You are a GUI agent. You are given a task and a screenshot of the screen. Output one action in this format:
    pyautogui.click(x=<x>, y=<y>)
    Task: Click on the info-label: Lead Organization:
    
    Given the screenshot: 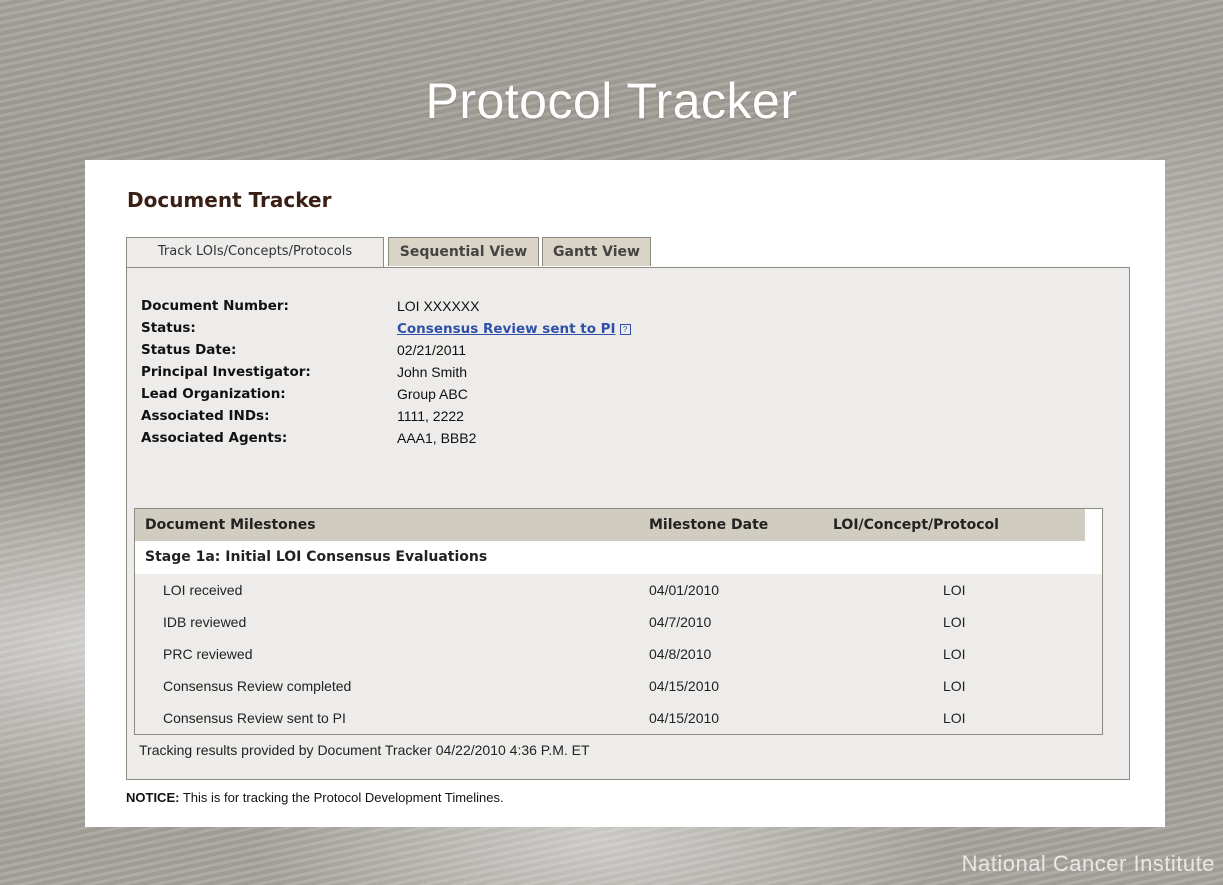 What is the action you would take?
    pyautogui.click(x=213, y=394)
    